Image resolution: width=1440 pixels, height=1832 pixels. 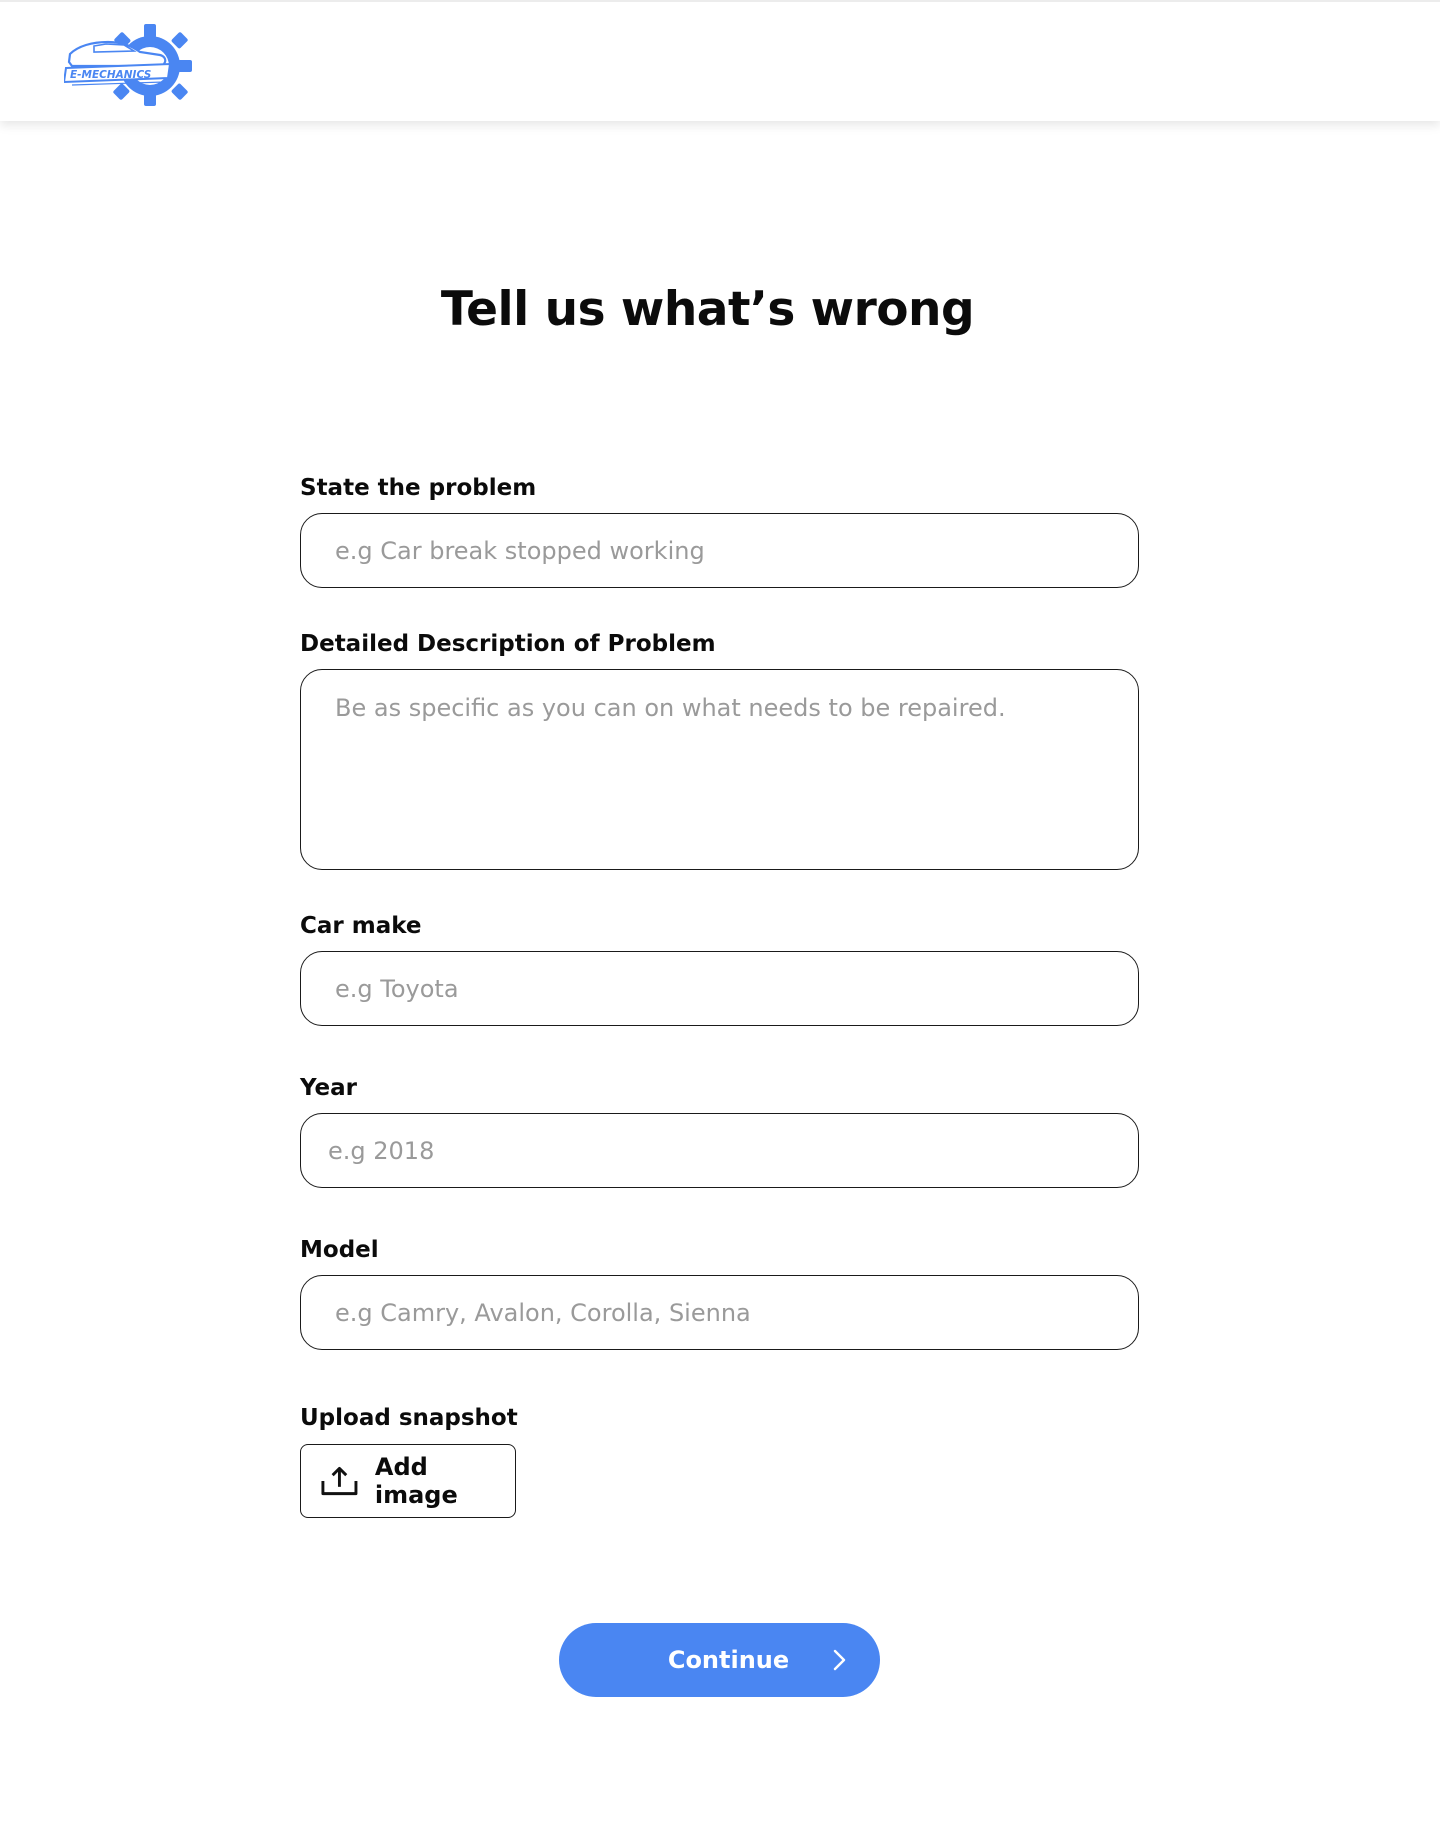 I want to click on problem-label: State the problem, so click(x=418, y=488).